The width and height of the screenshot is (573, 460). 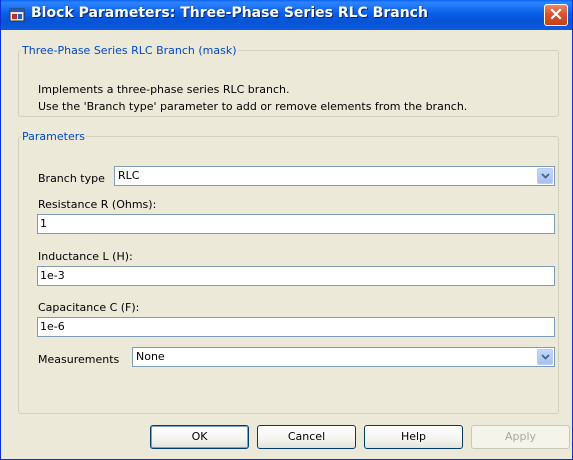 I want to click on ok-button: OK, so click(x=199, y=437).